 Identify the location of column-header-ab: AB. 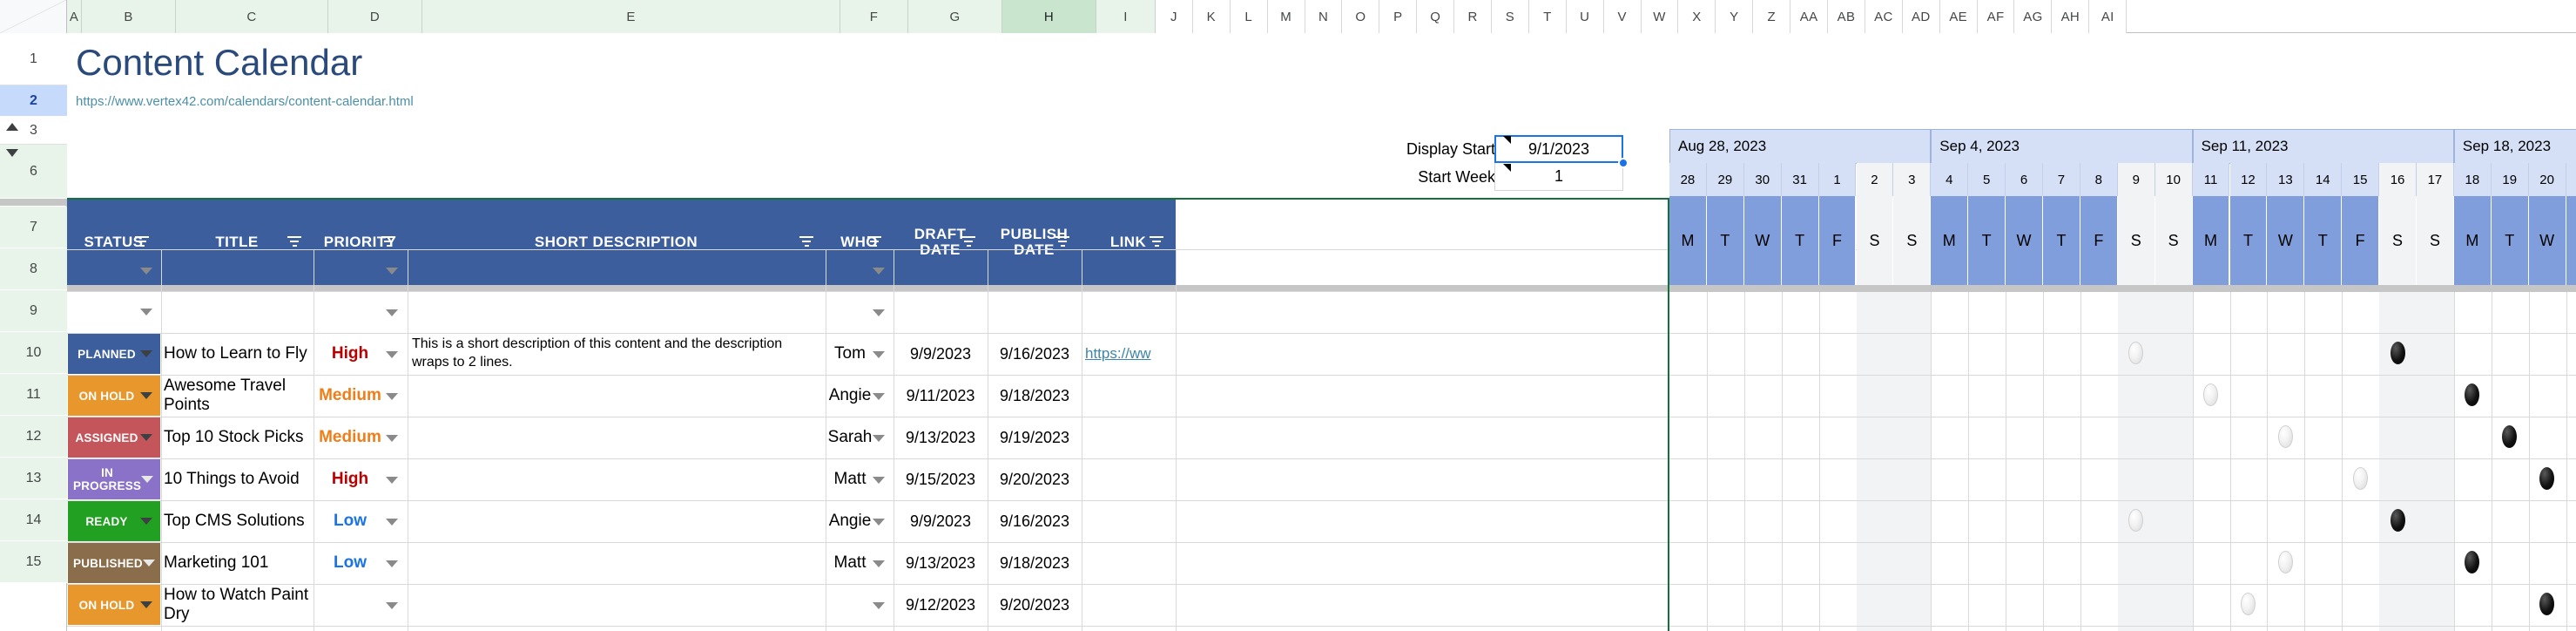
(1846, 17).